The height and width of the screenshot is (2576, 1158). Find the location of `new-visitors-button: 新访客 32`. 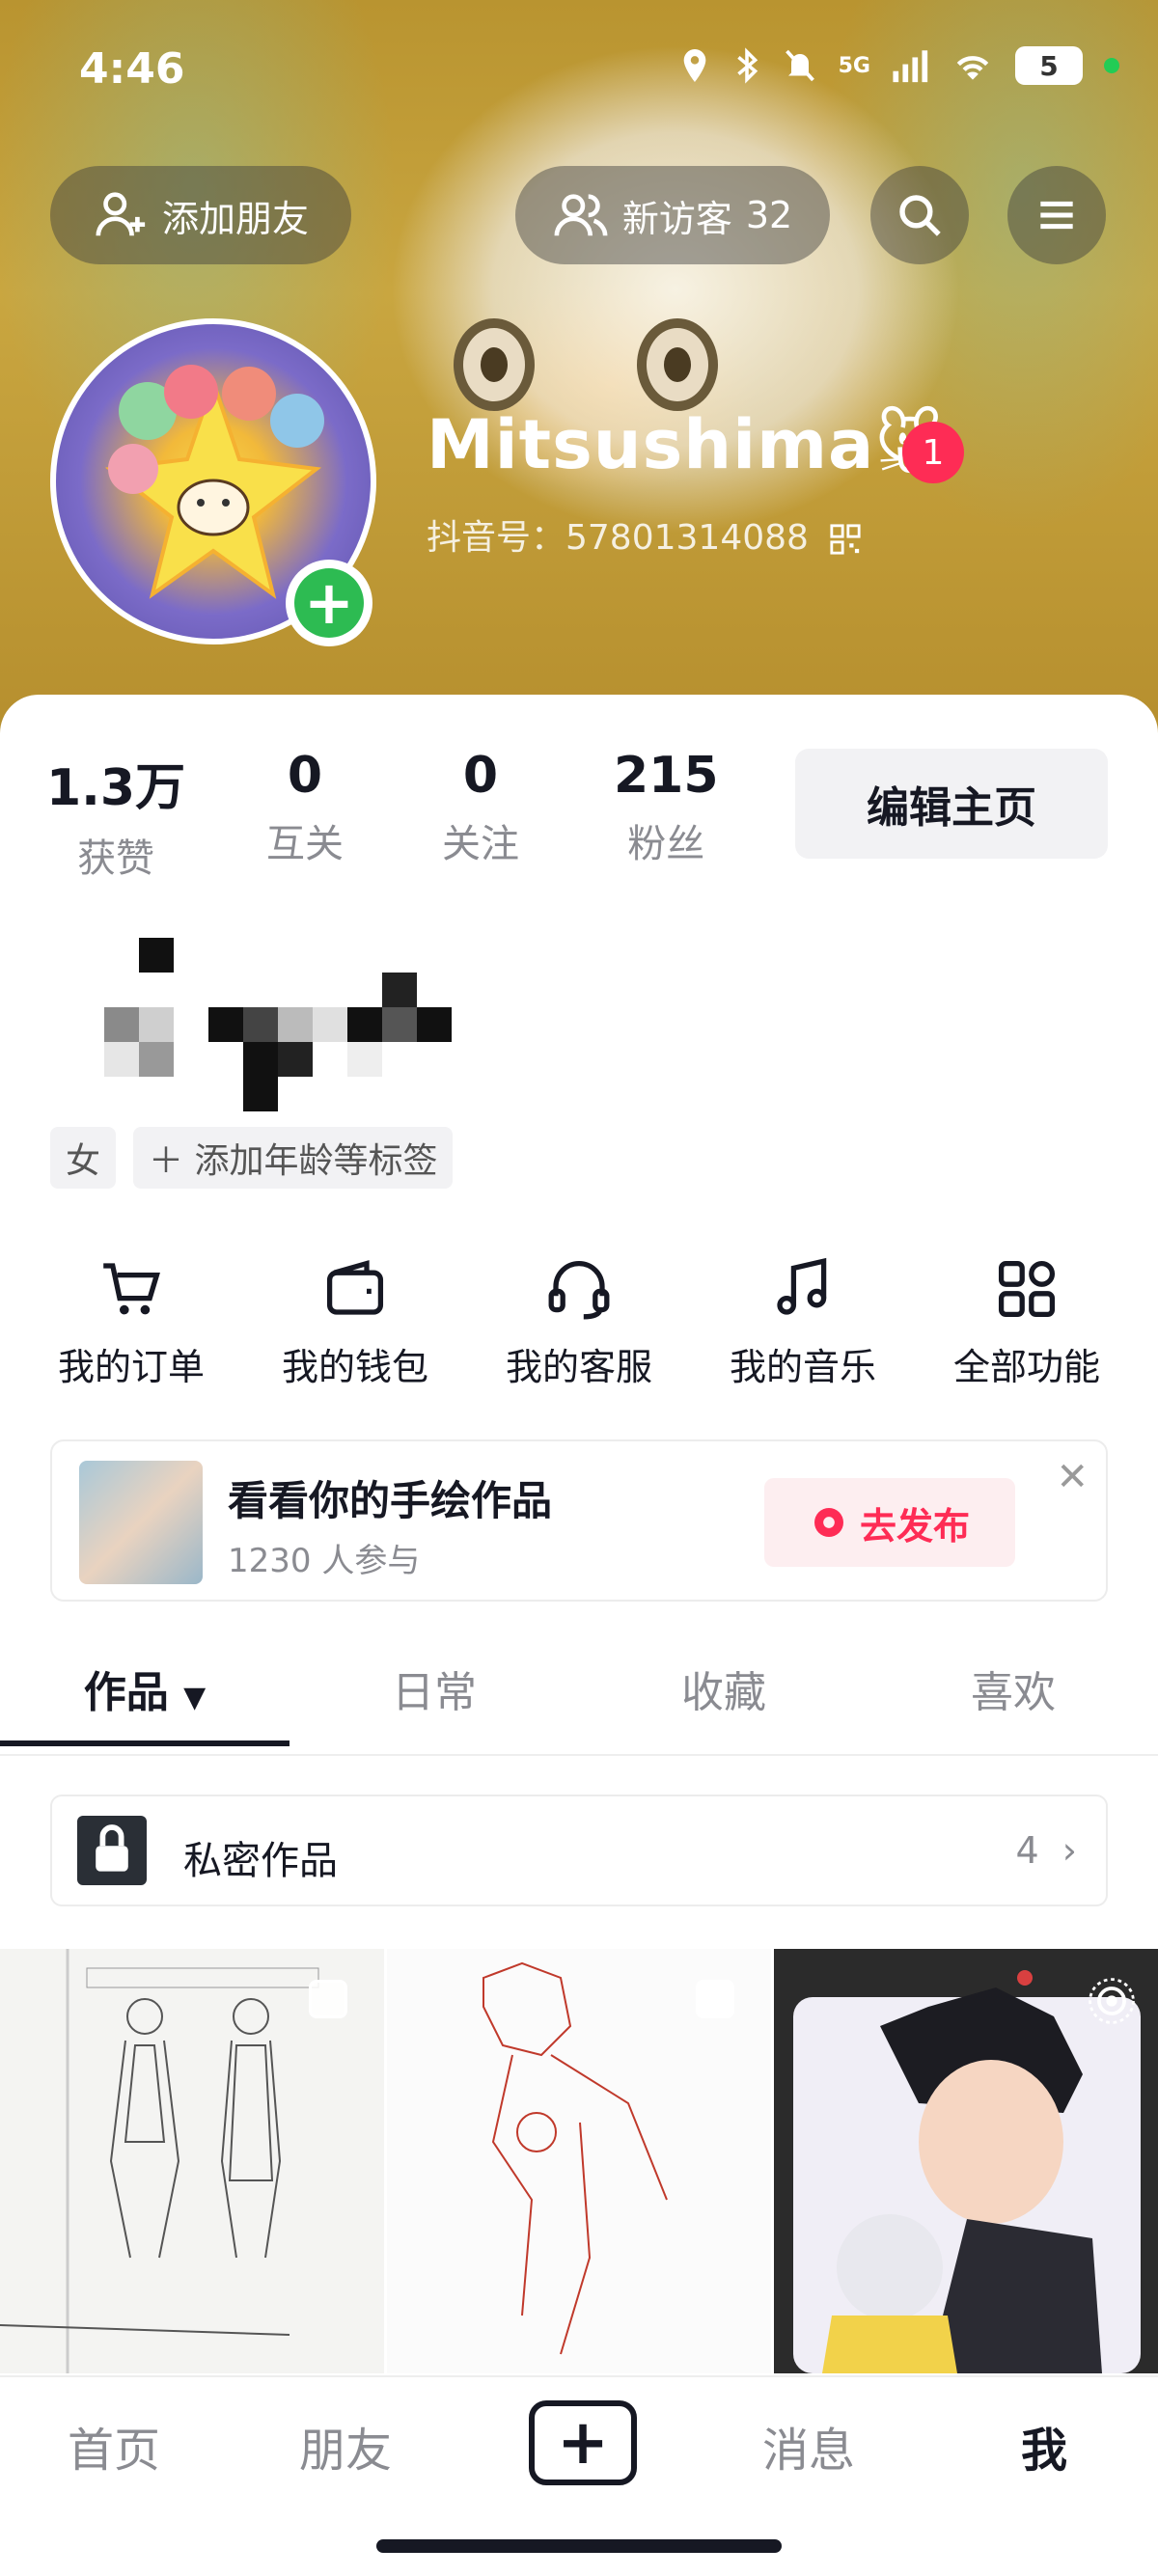

new-visitors-button: 新访客 32 is located at coordinates (672, 215).